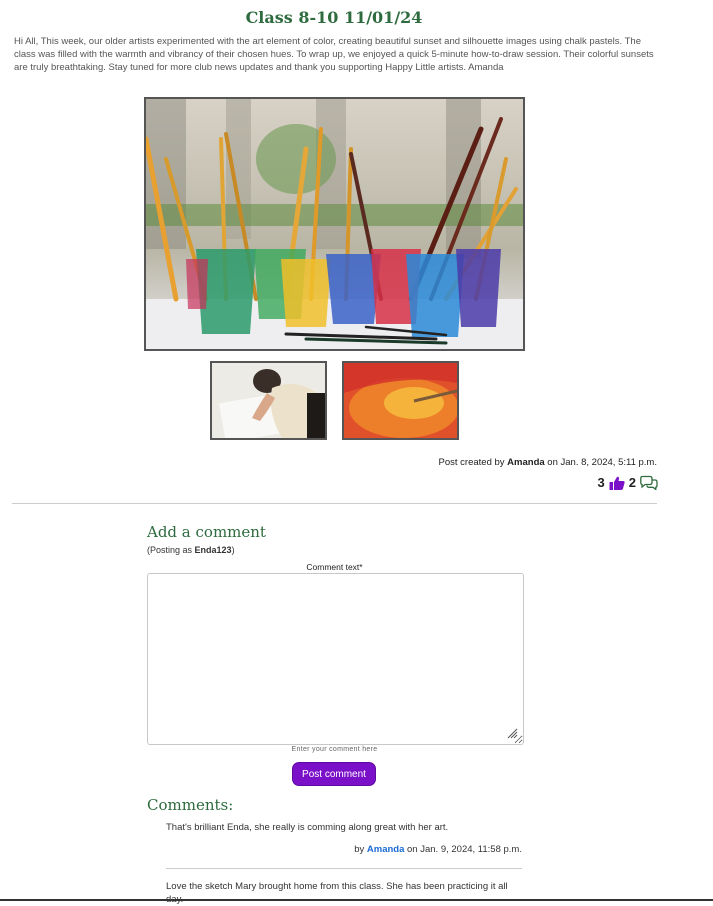 The width and height of the screenshot is (713, 906). What do you see at coordinates (268, 400) in the screenshot?
I see `thumbnail-child-drawing` at bounding box center [268, 400].